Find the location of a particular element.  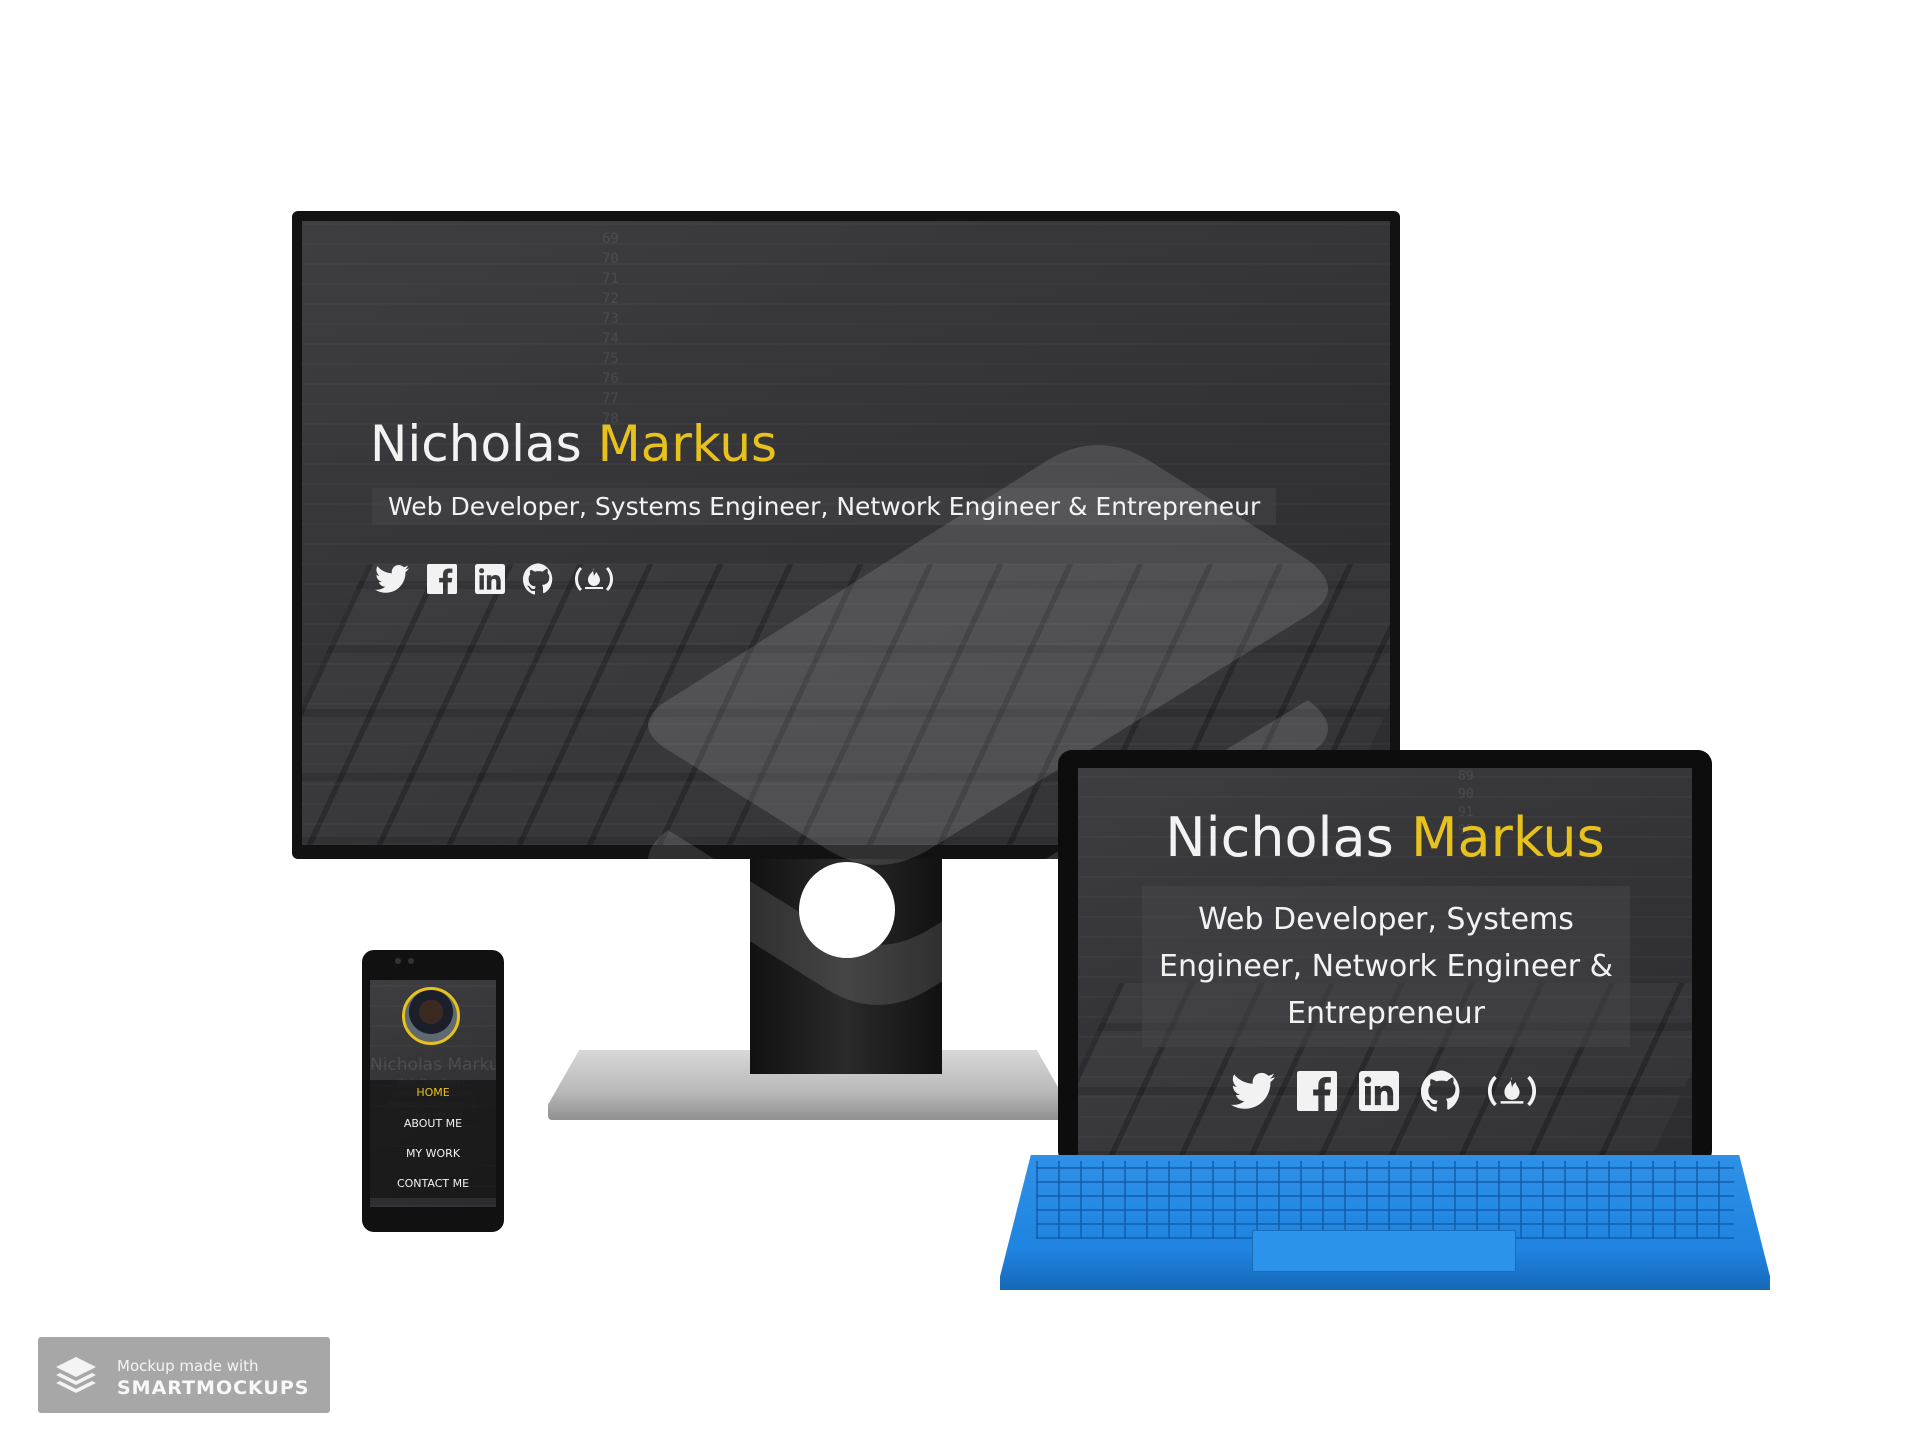

layers-logo-icon is located at coordinates (76, 1375).